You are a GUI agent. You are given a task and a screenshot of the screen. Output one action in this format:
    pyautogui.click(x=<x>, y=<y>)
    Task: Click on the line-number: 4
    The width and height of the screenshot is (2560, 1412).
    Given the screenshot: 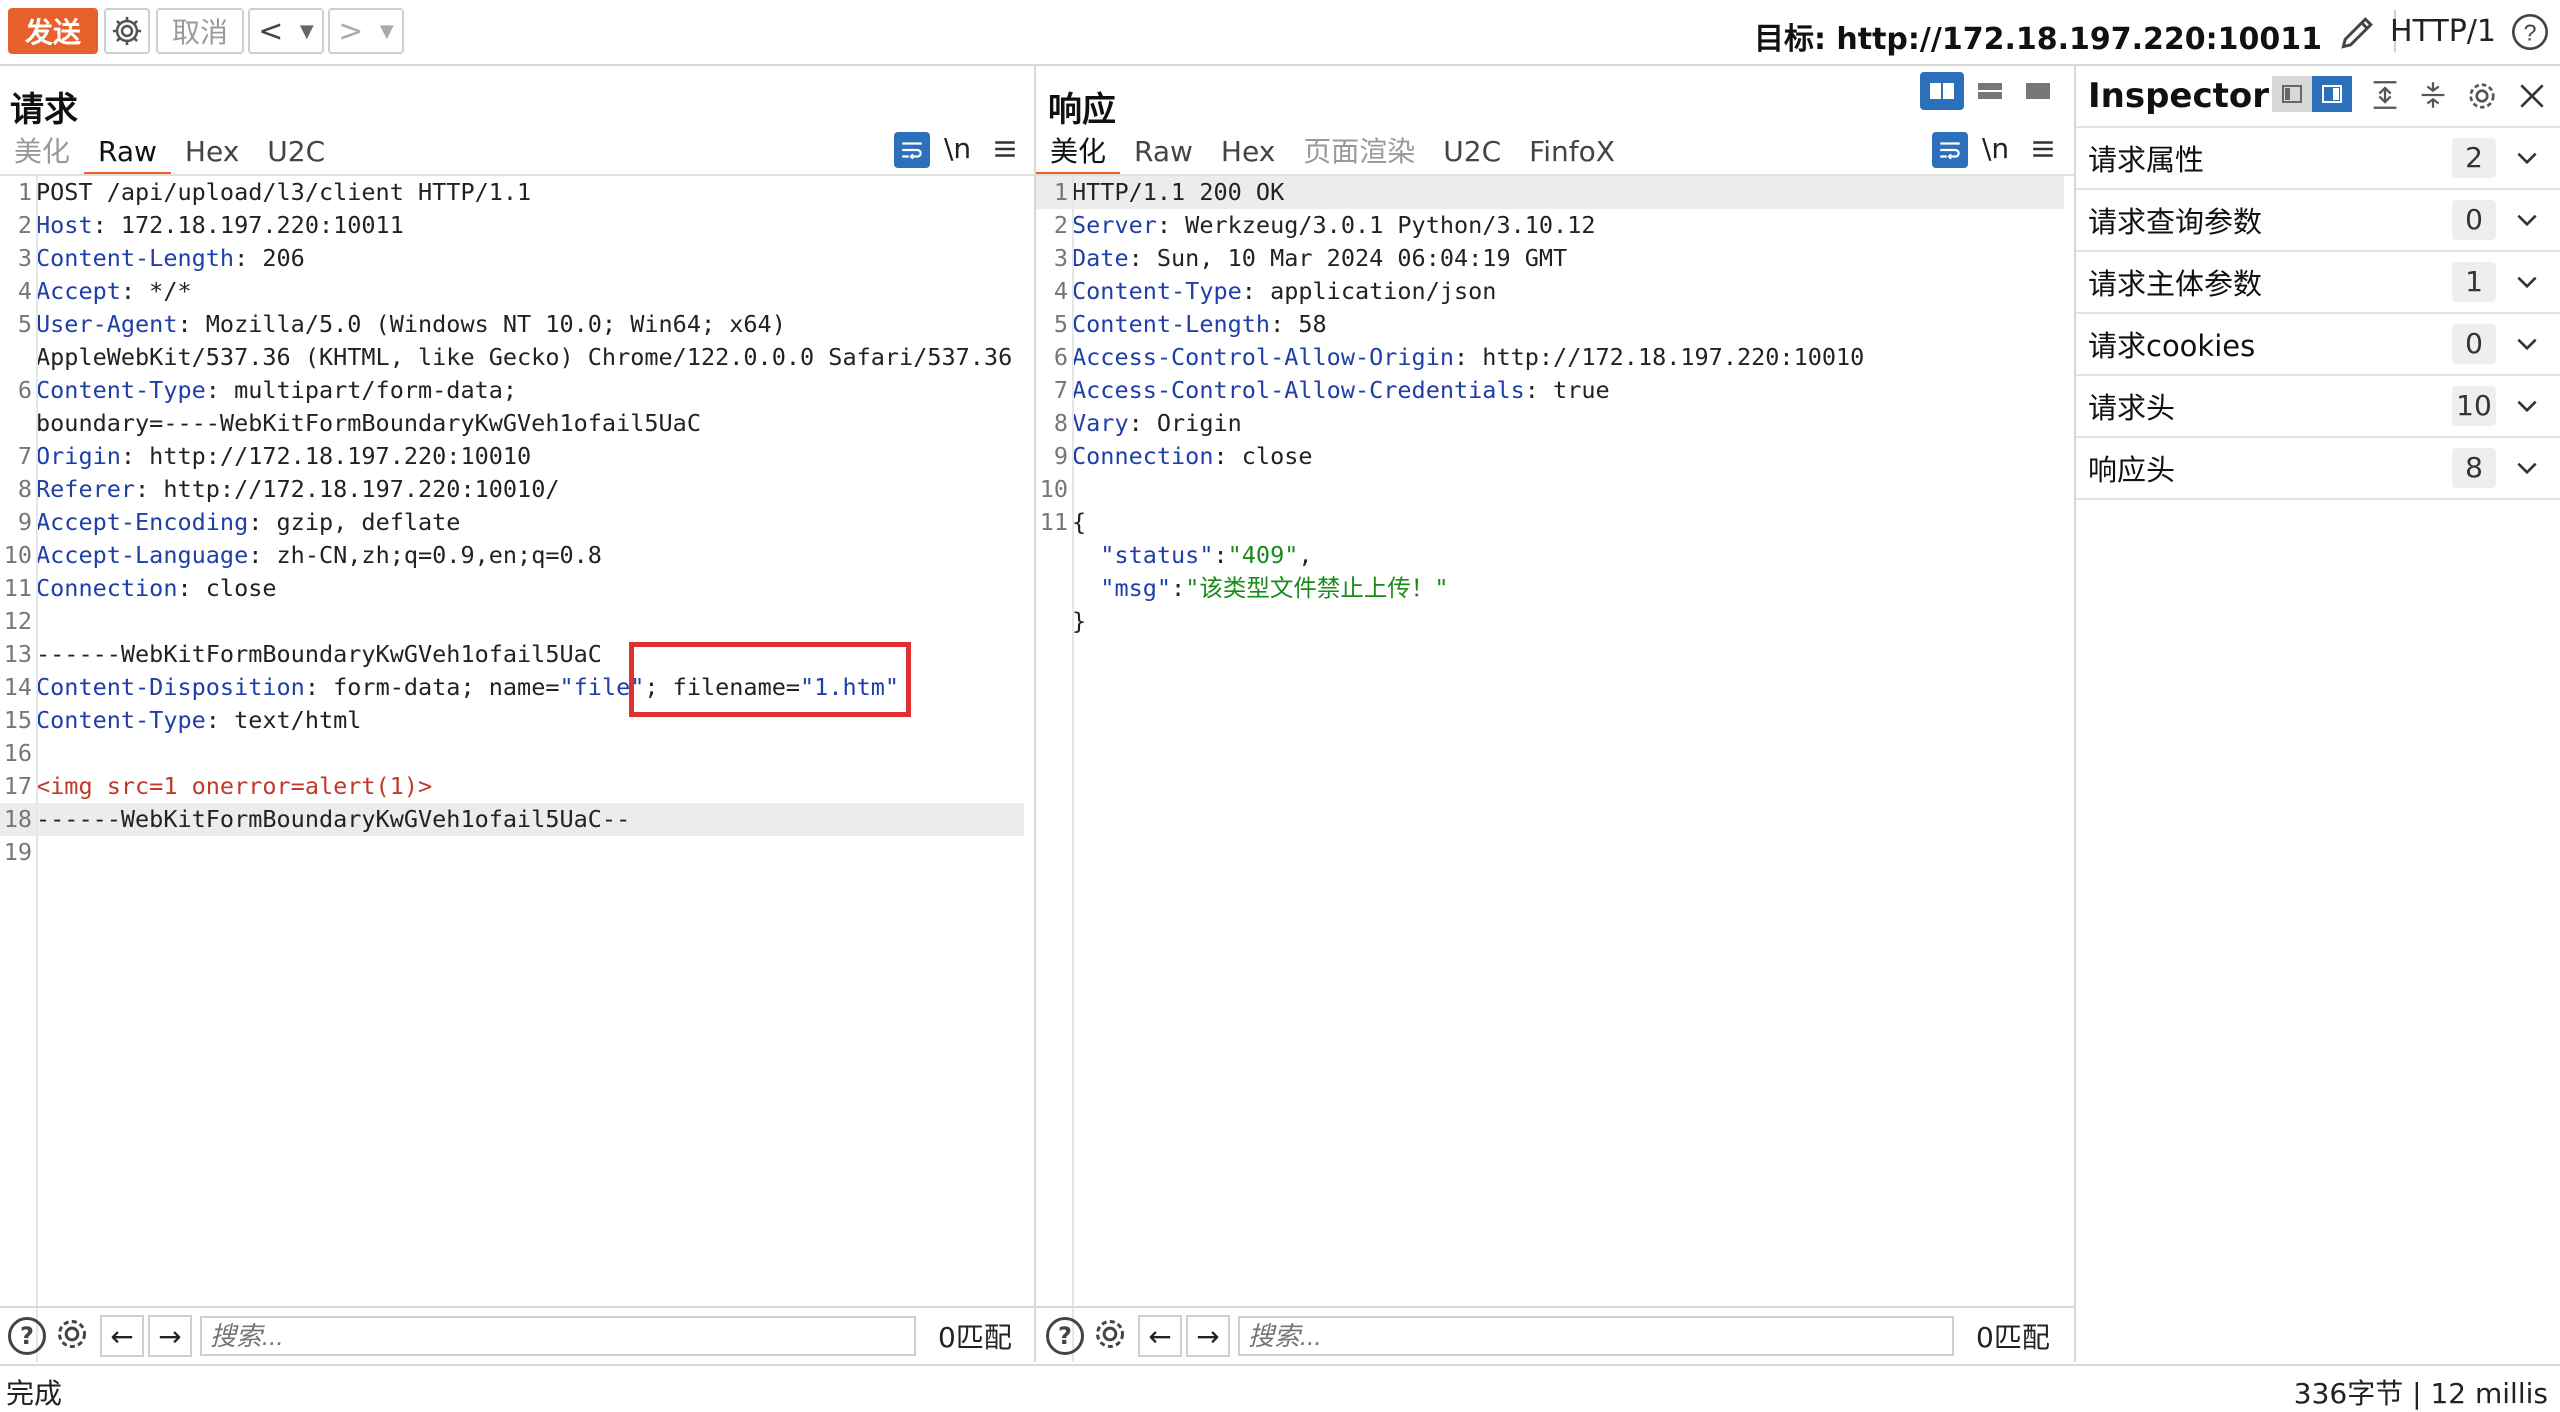 What is the action you would take?
    pyautogui.click(x=24, y=291)
    